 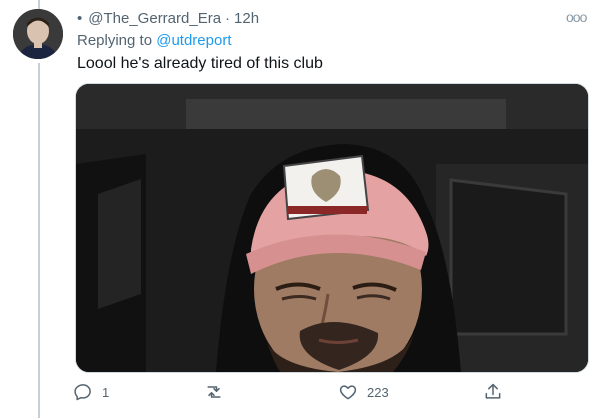 What do you see at coordinates (323, 18) in the screenshot?
I see `tweet-header: • @The_Gerrard_Era · 12h` at bounding box center [323, 18].